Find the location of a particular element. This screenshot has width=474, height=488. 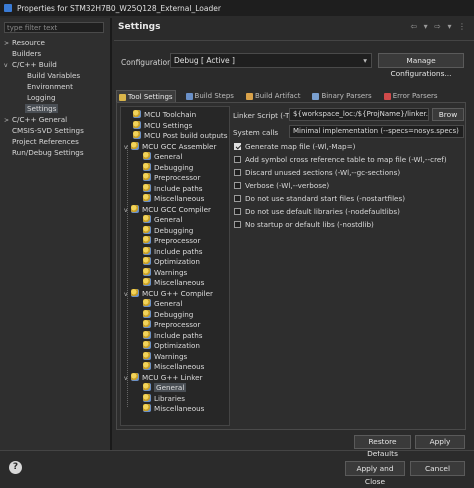

checkbox-checked-icon is located at coordinates (237, 146).